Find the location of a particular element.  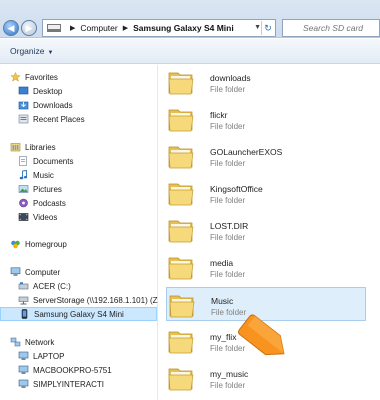

nav-libraries: Libraries is located at coordinates (78, 147).